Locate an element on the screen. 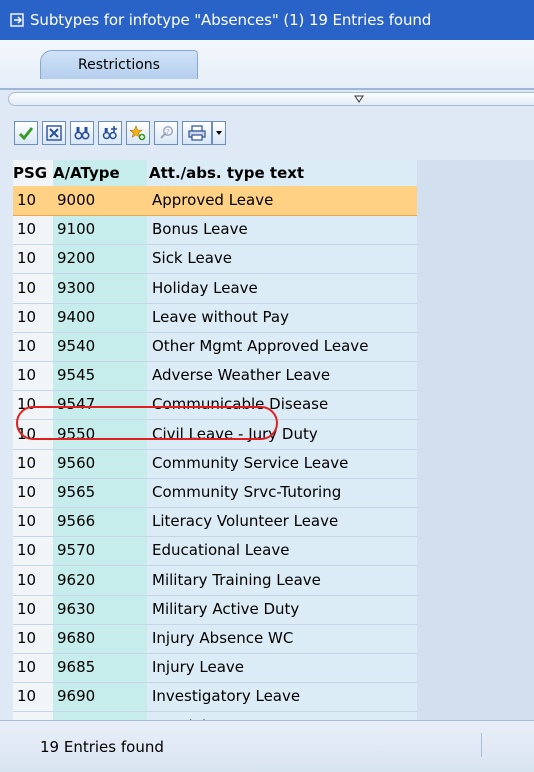  find-button is located at coordinates (82, 133).